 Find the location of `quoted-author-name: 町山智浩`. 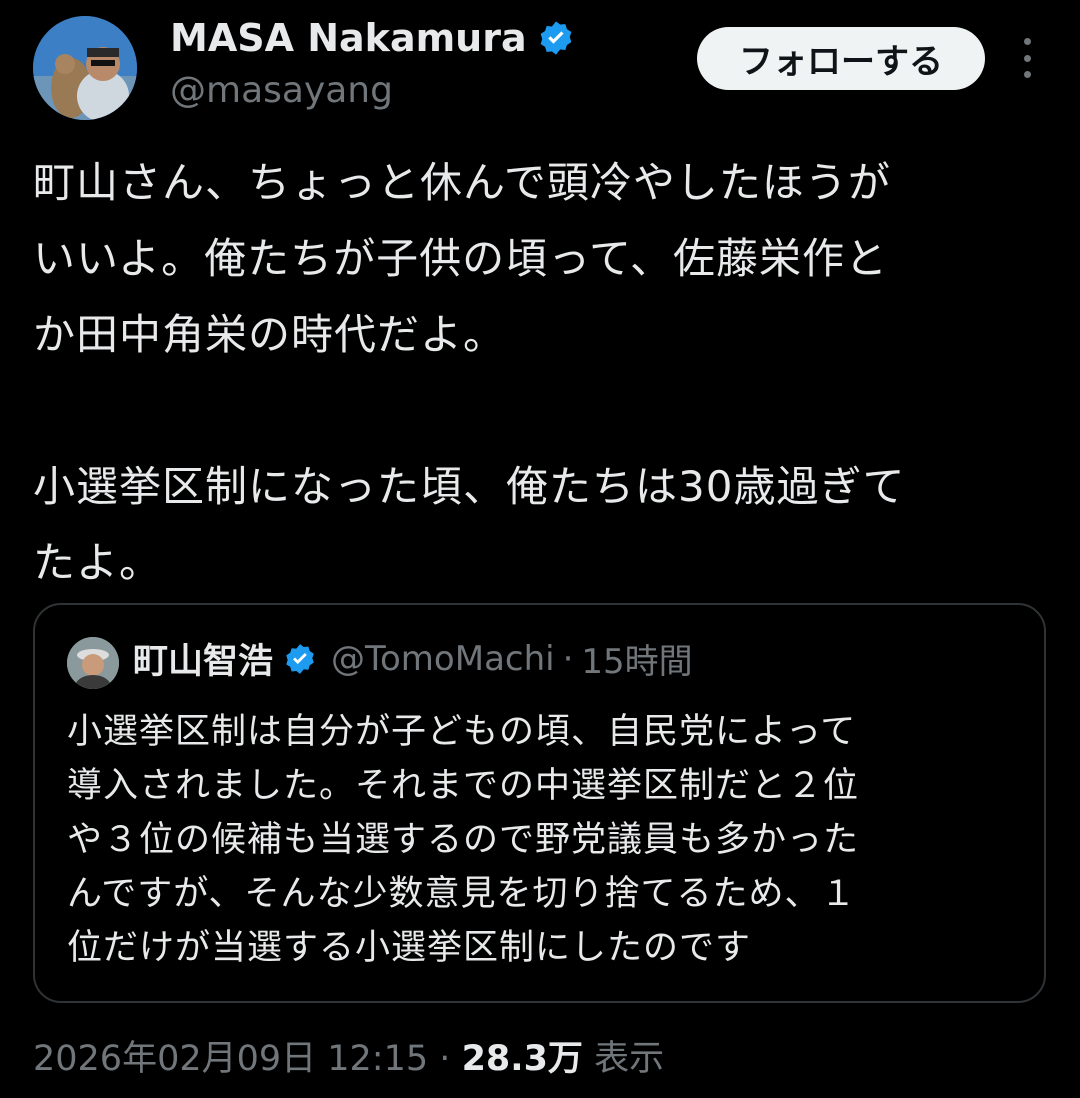

quoted-author-name: 町山智浩 is located at coordinates (203, 658).